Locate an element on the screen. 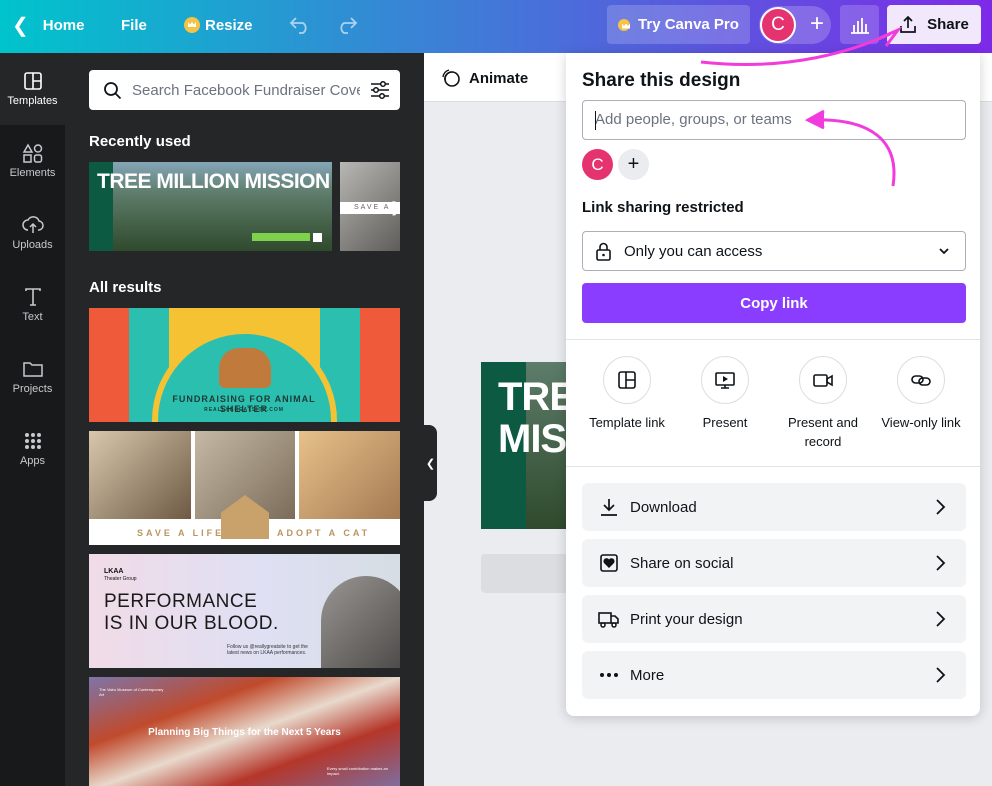 This screenshot has width=992, height=786. add-page-button is located at coordinates (526, 573).